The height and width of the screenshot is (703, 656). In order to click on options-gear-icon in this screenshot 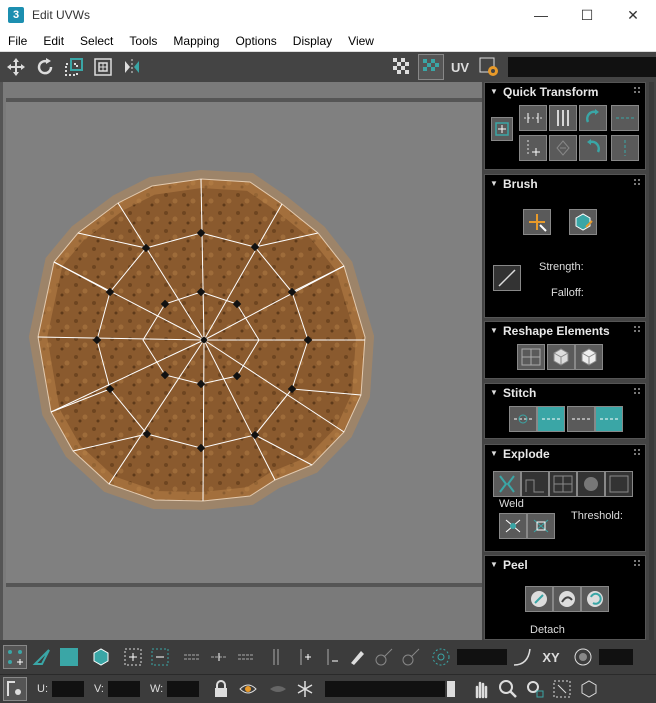, I will do `click(489, 67)`.